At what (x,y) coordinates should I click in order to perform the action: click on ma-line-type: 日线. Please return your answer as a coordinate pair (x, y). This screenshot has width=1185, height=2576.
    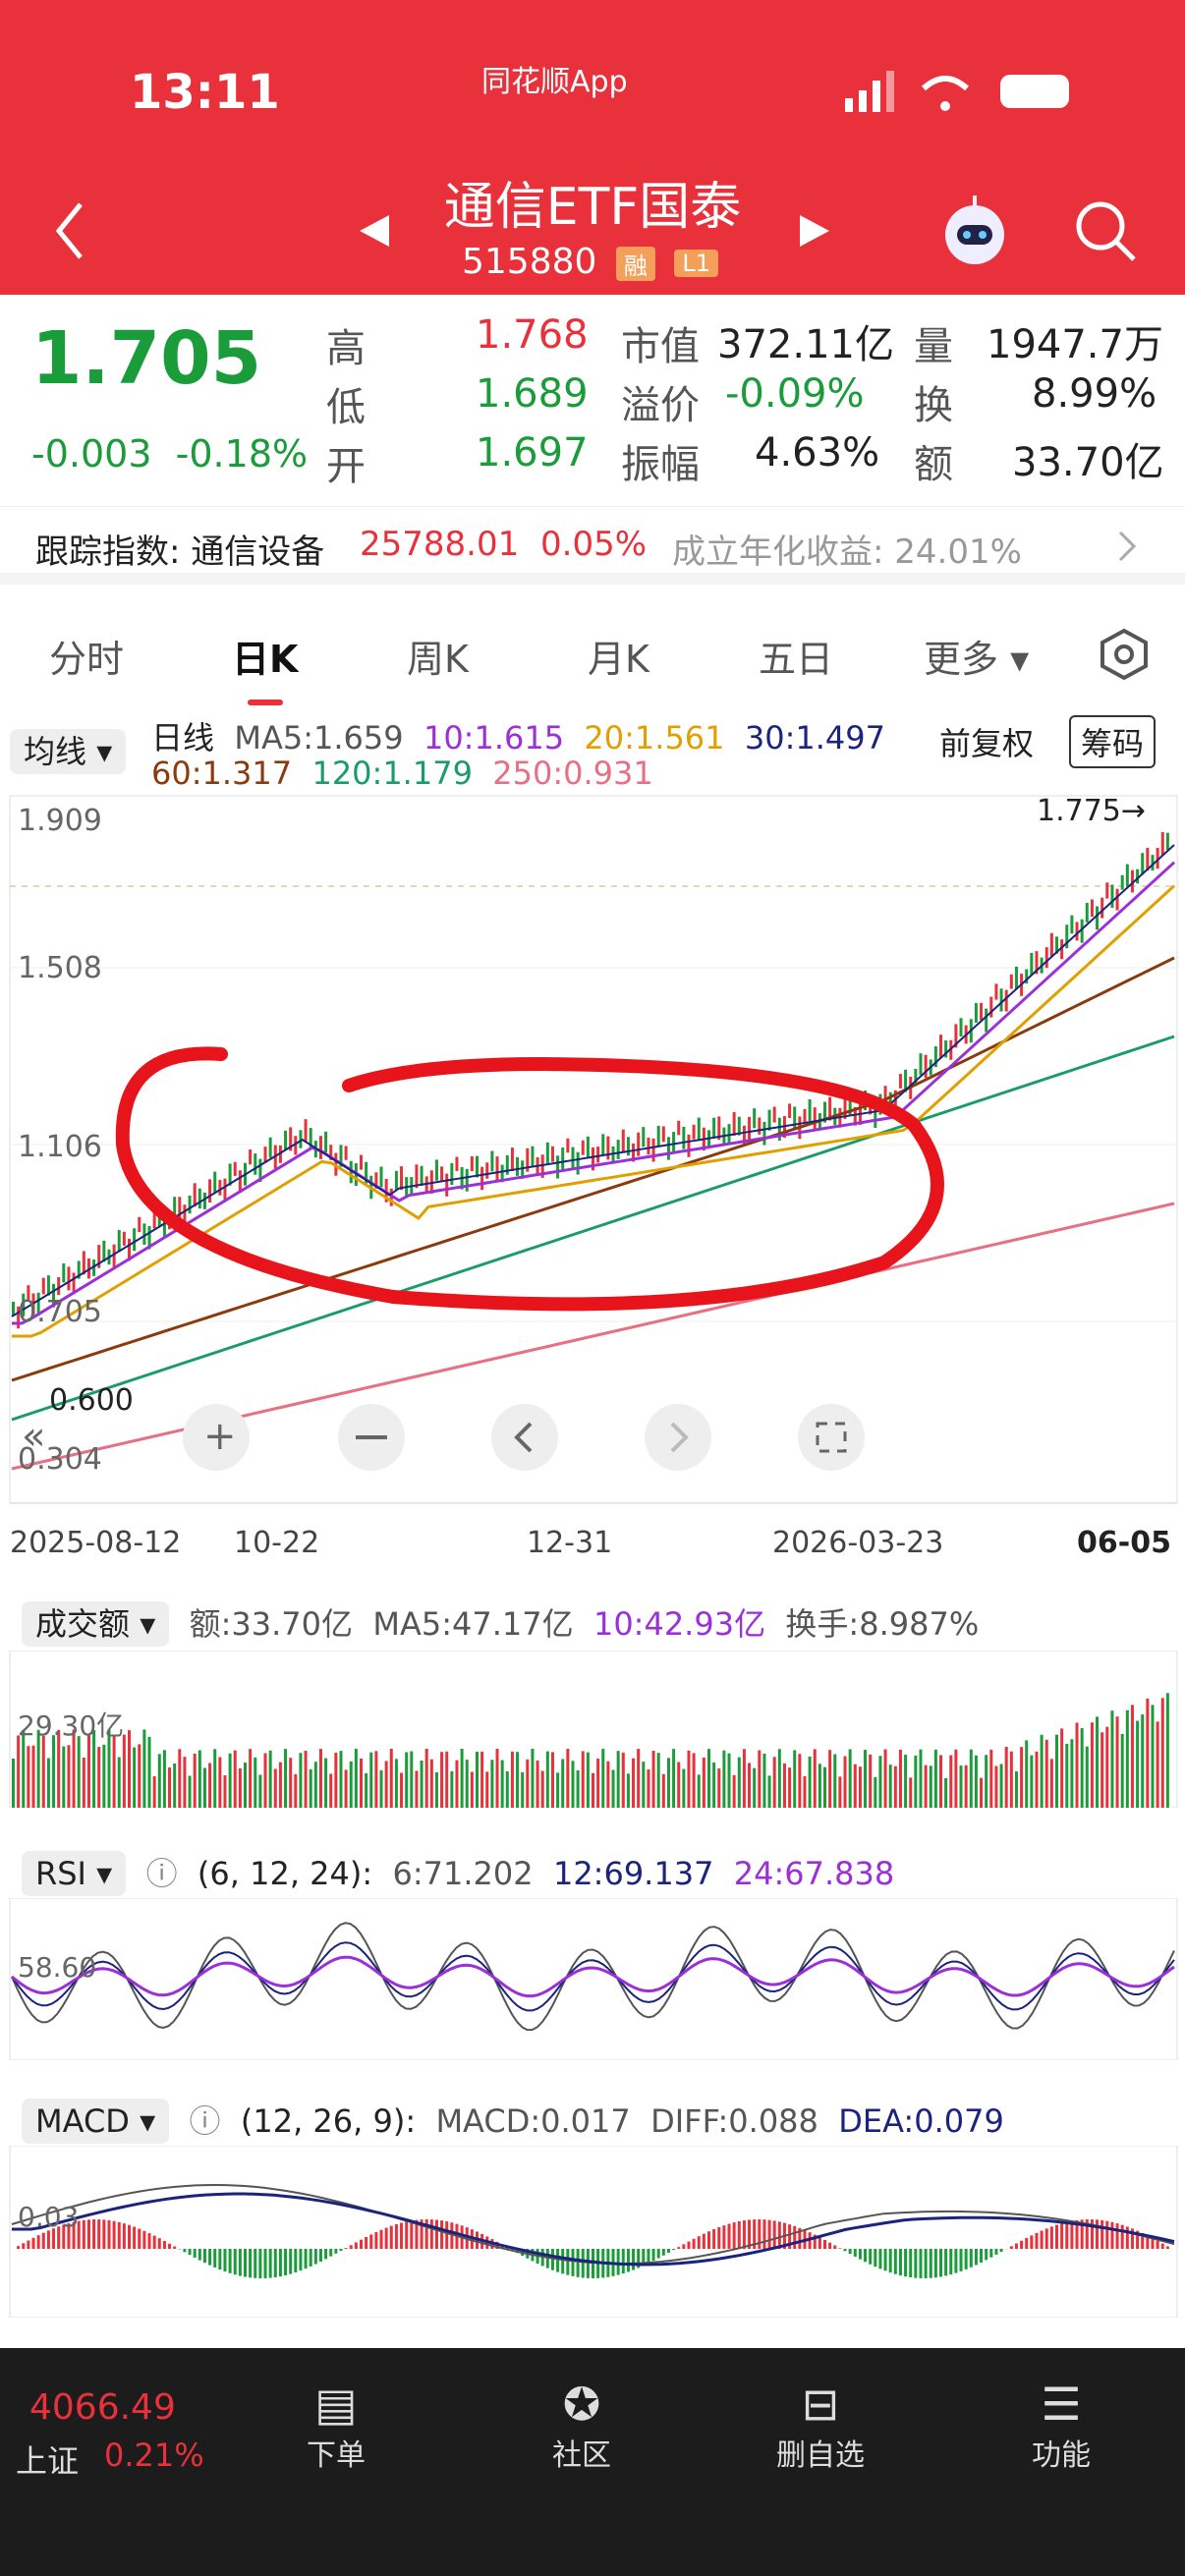
    Looking at the image, I should click on (183, 737).